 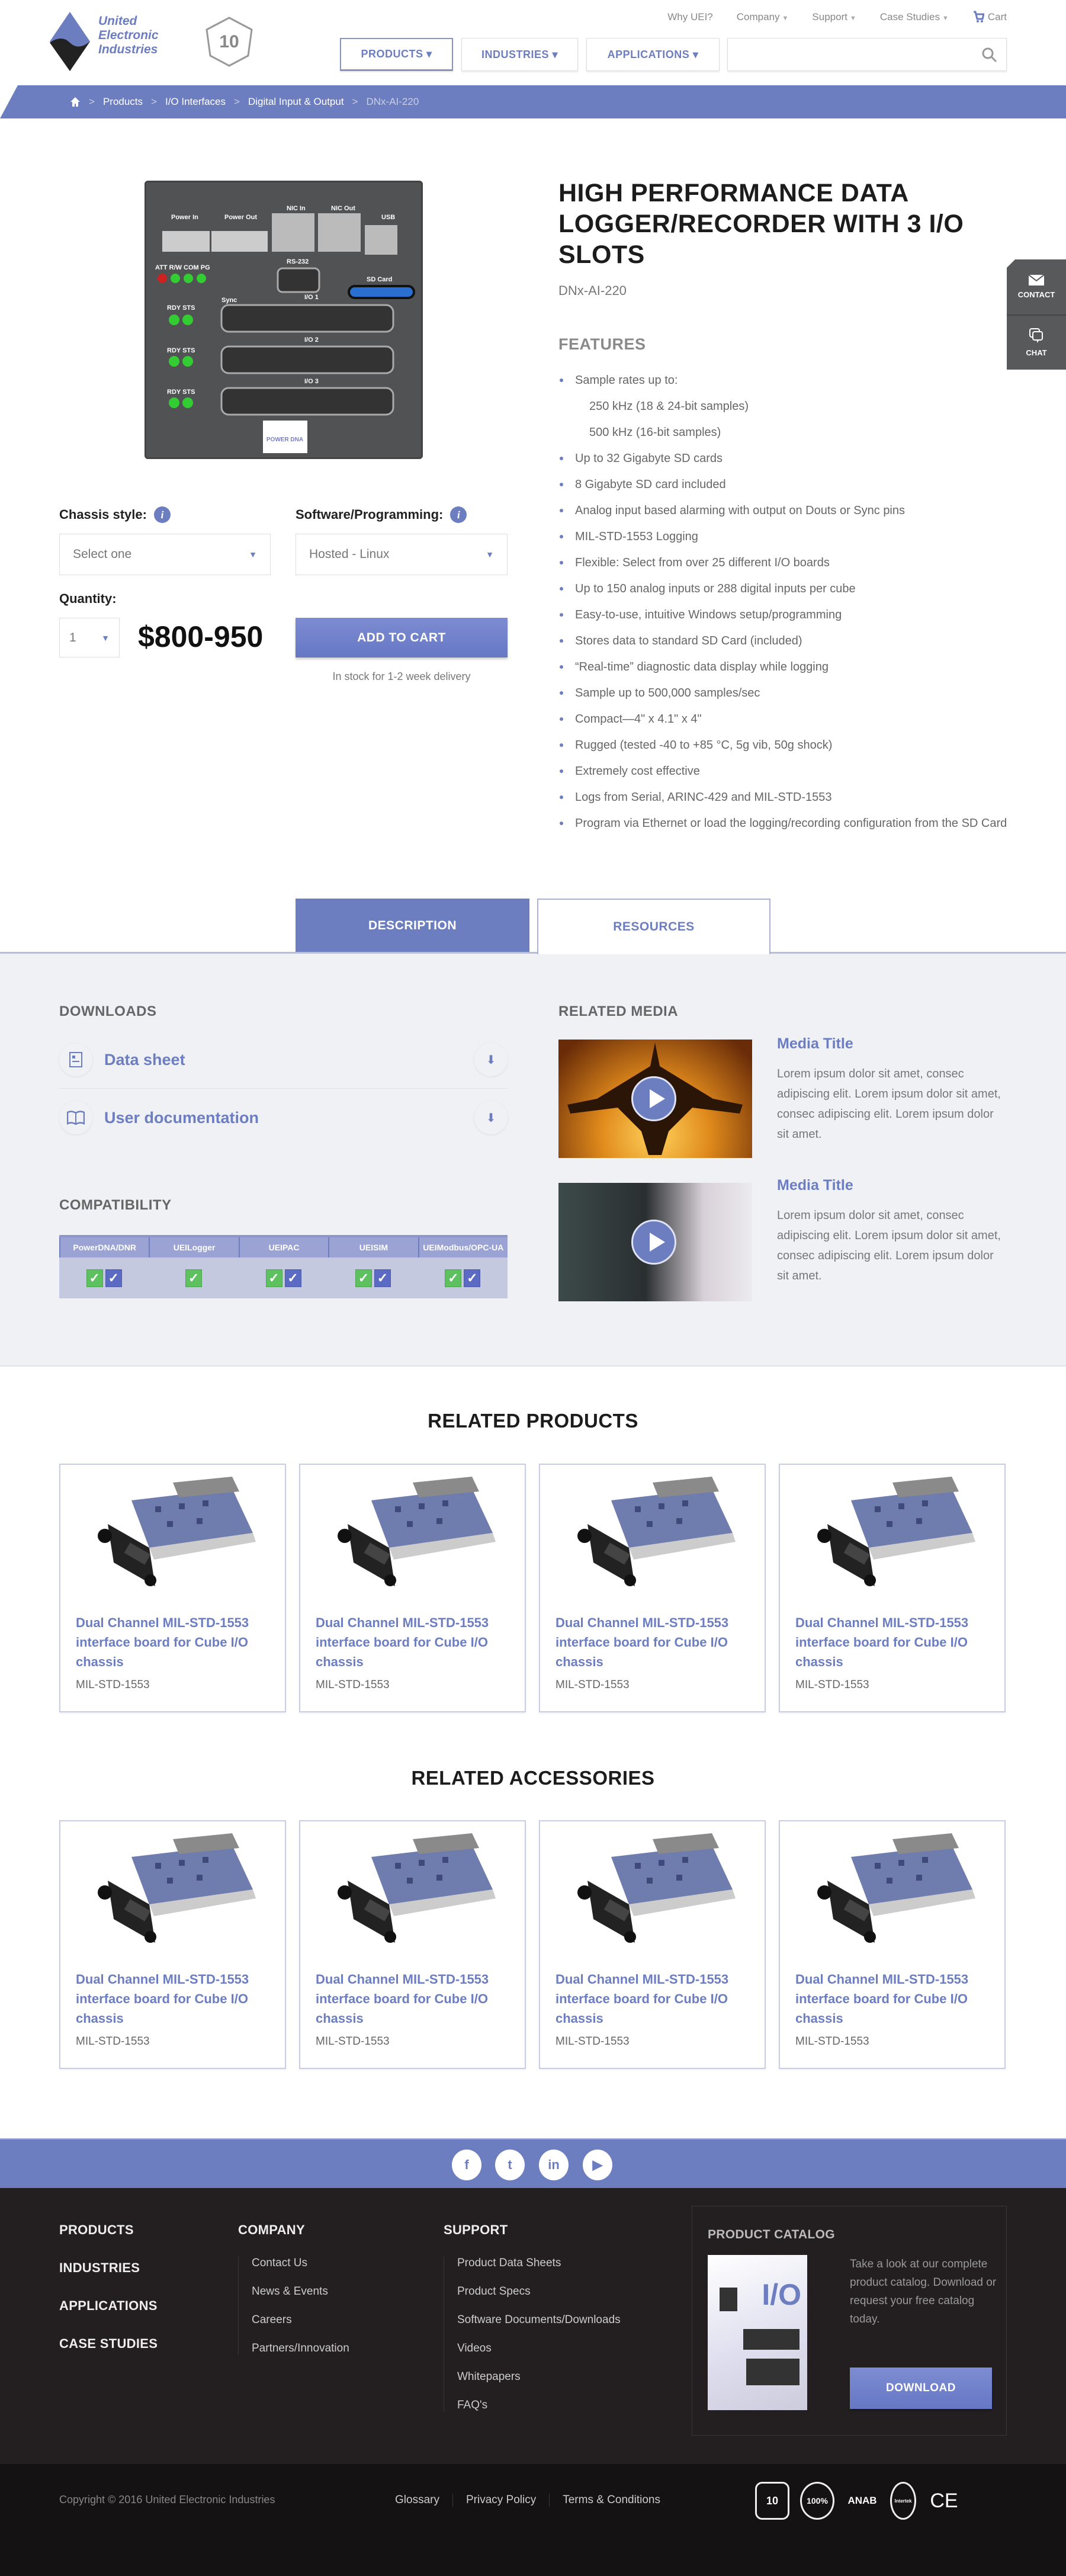 I want to click on contact-button: CONTACT, so click(x=1036, y=287).